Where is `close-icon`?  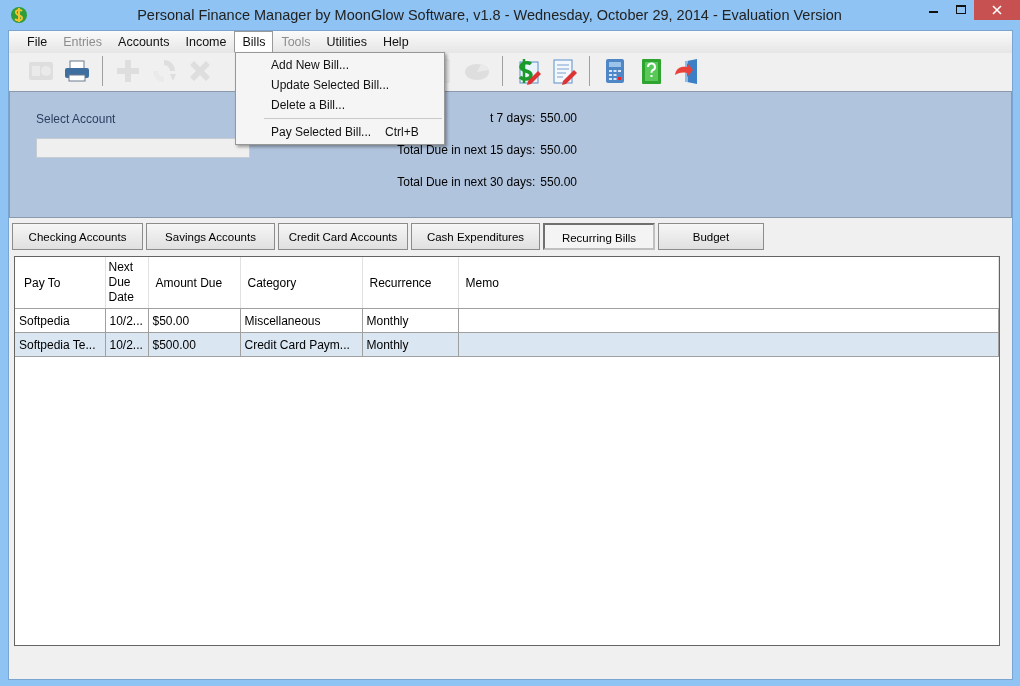
close-icon is located at coordinates (997, 10).